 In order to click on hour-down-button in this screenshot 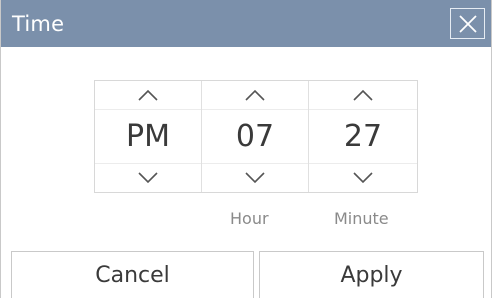, I will do `click(255, 177)`.